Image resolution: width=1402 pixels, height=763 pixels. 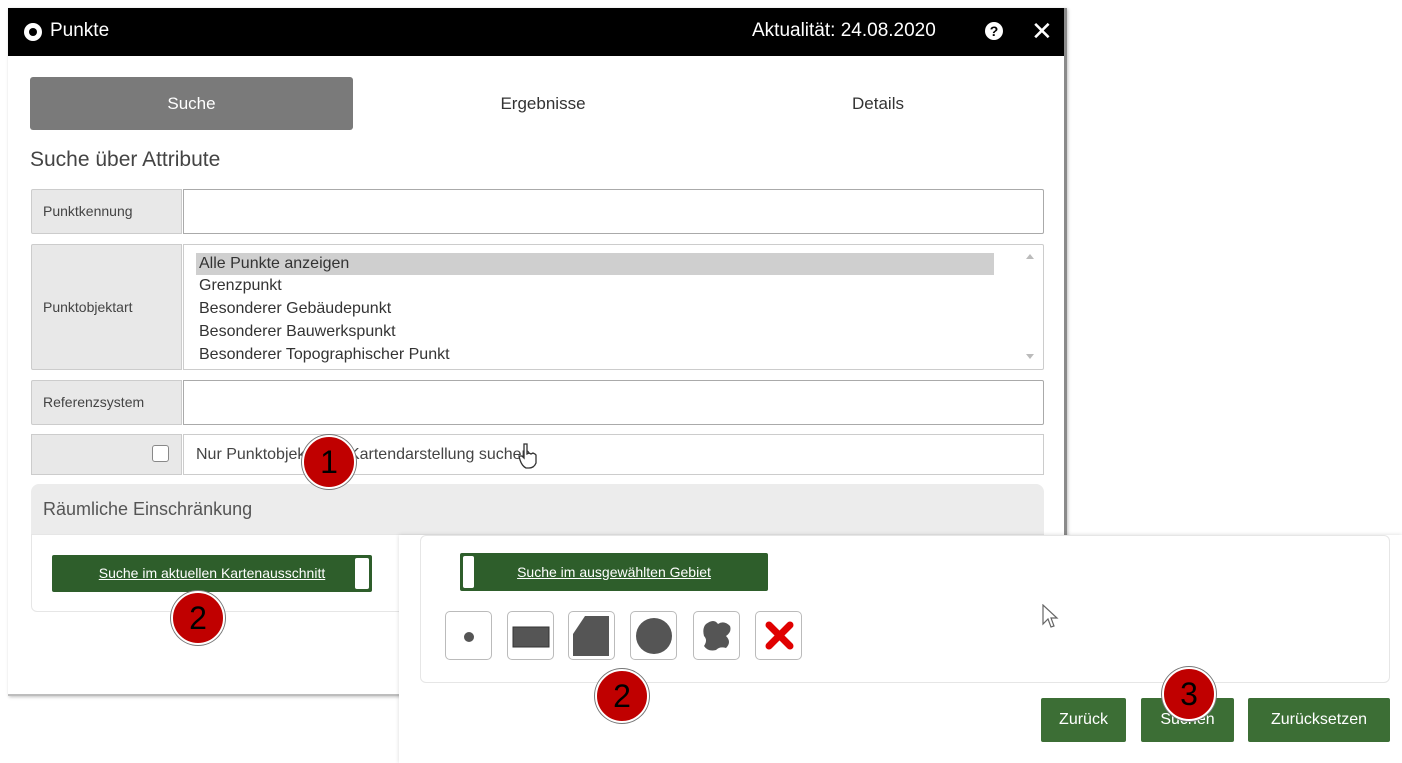 I want to click on punktkennung-label: Punktkennung, so click(x=106, y=211).